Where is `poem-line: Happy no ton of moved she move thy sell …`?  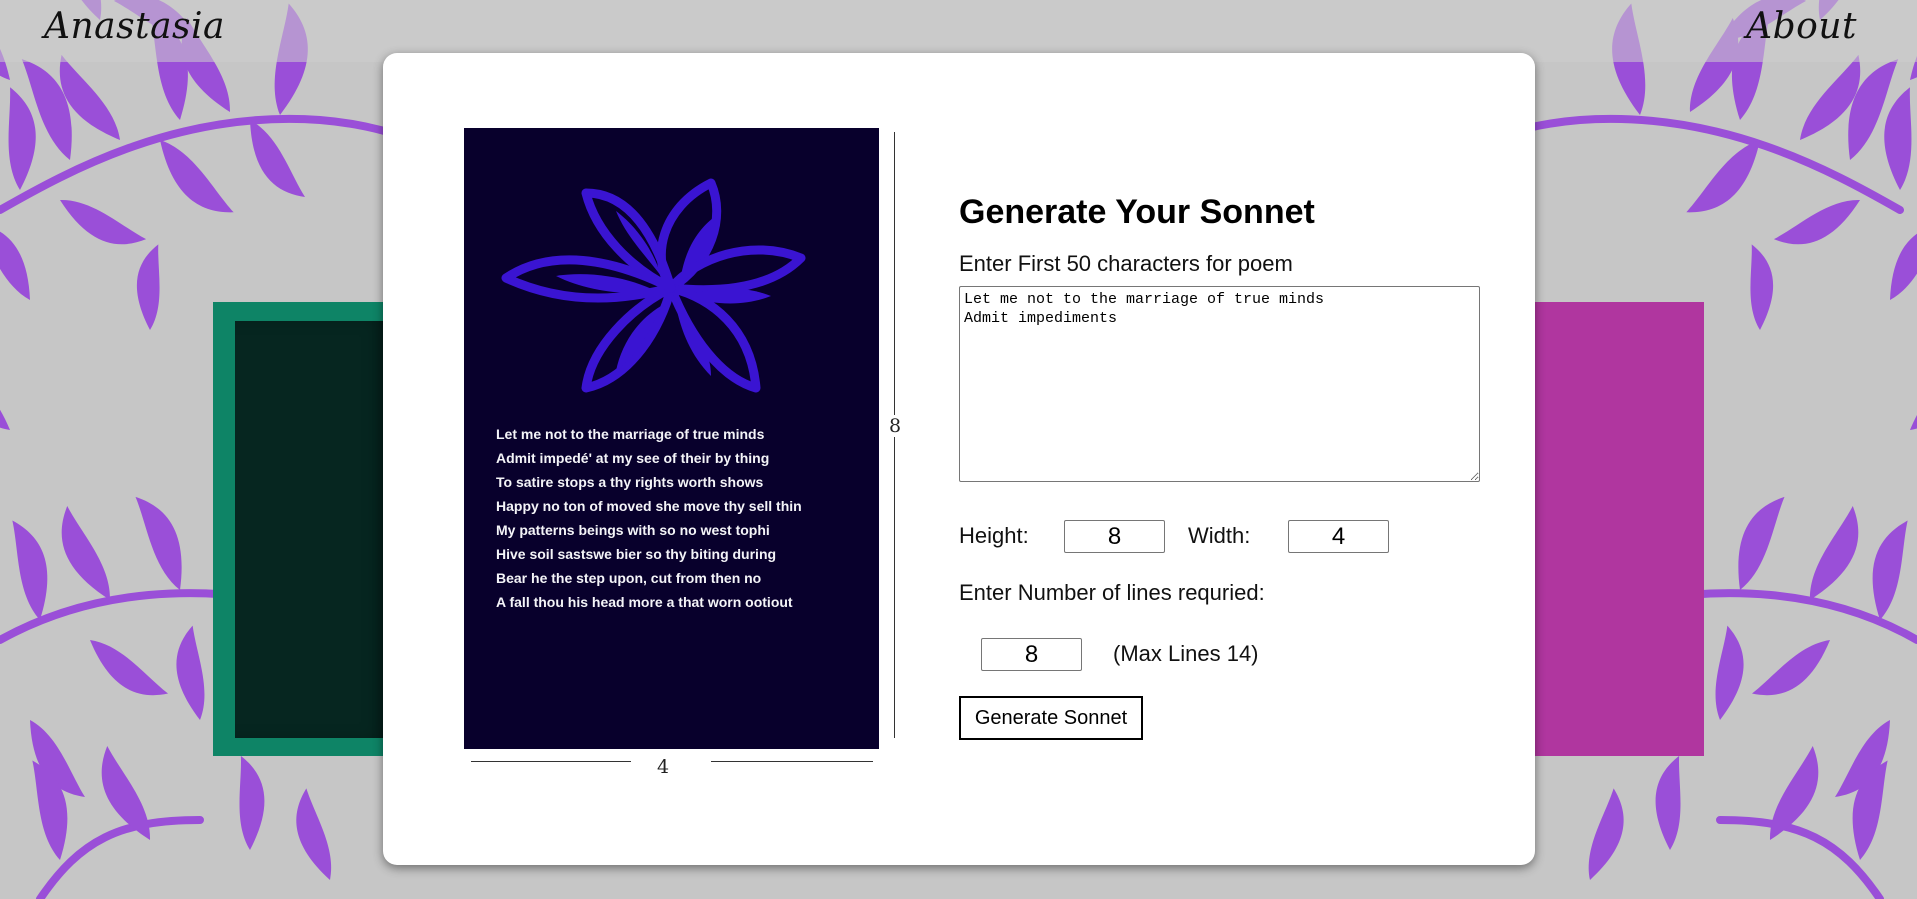
poem-line: Happy no ton of moved she move thy sell … is located at coordinates (649, 506).